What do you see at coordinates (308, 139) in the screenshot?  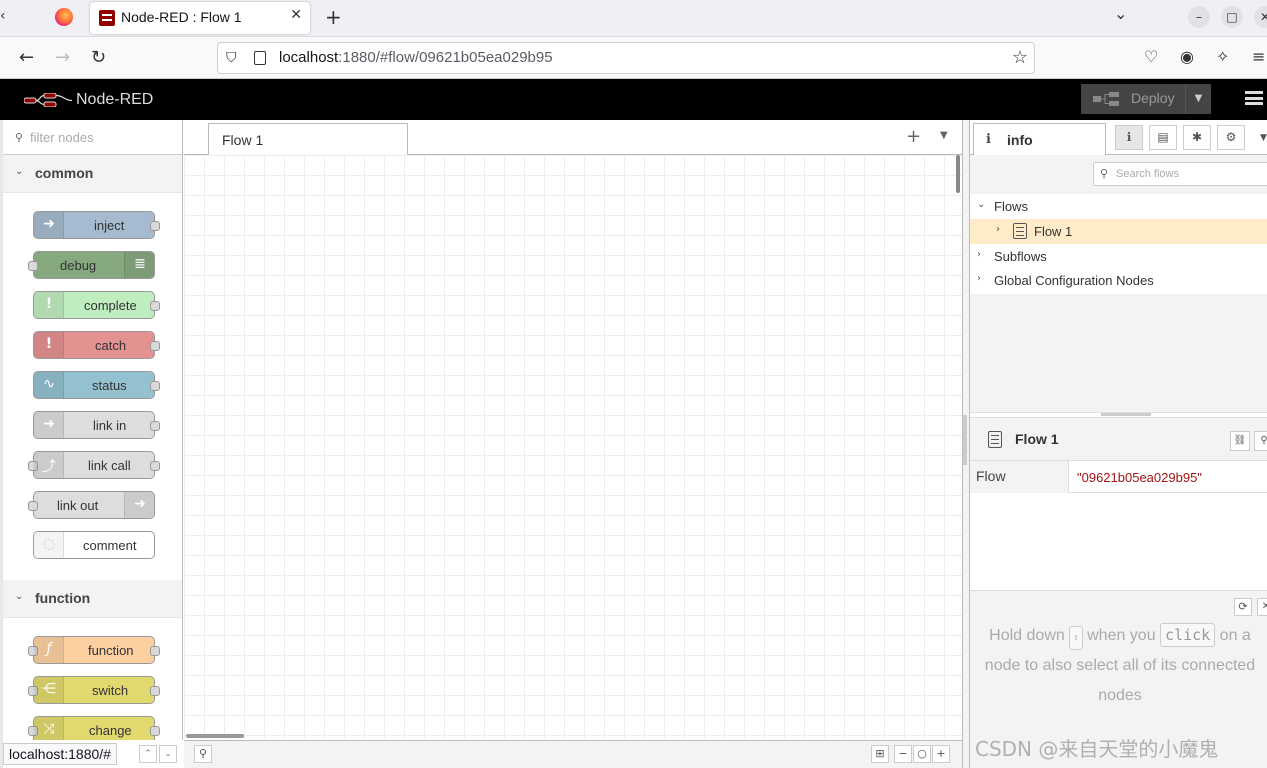 I see `tab-flow-1: Flow 1` at bounding box center [308, 139].